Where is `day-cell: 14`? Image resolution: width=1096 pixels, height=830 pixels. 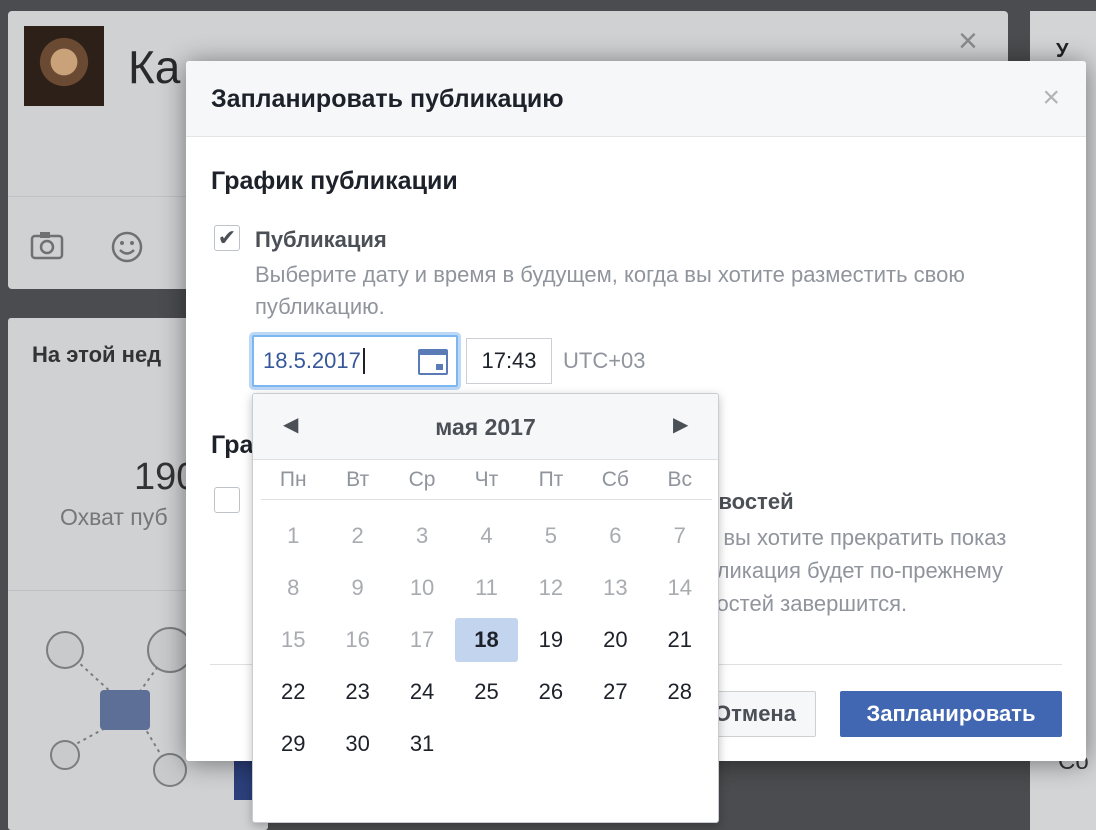
day-cell: 14 is located at coordinates (680, 587).